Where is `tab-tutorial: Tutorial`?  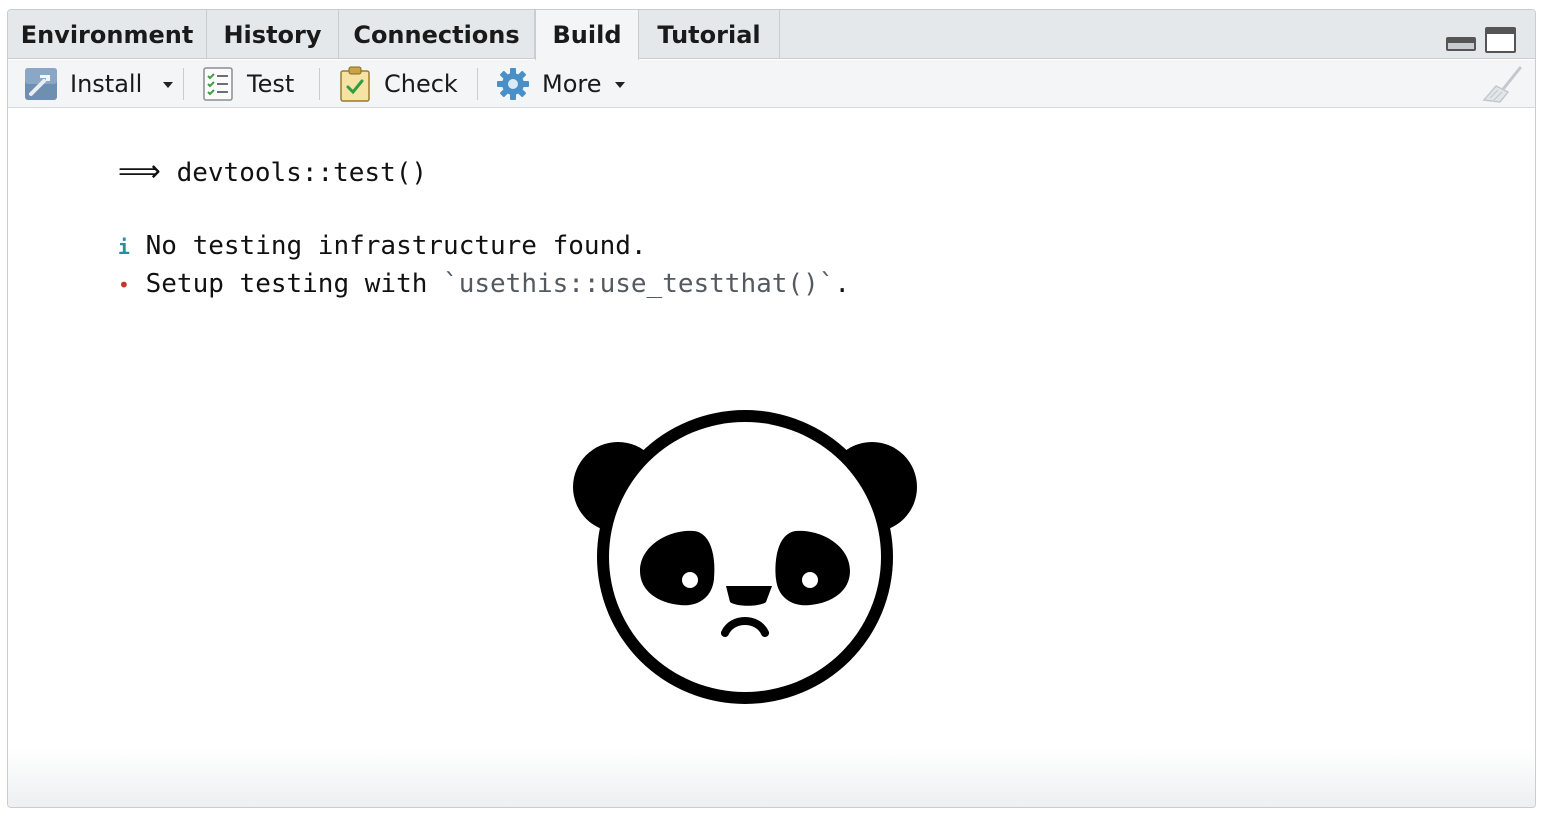
tab-tutorial: Tutorial is located at coordinates (709, 34).